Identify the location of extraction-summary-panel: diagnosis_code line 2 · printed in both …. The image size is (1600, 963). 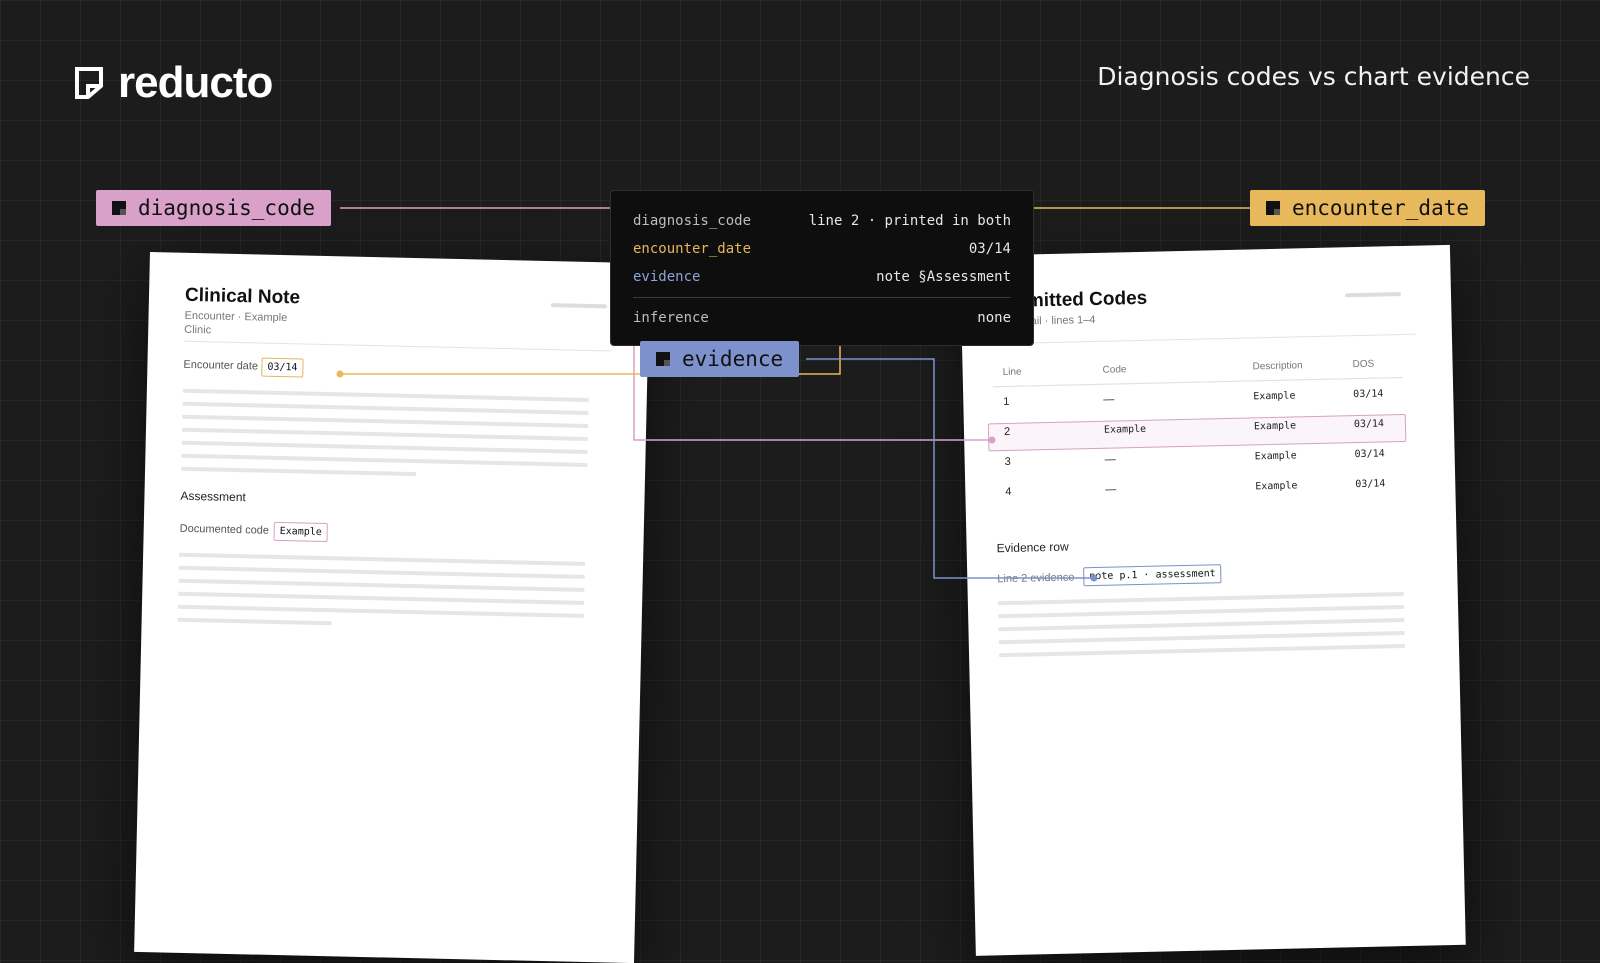
(822, 268).